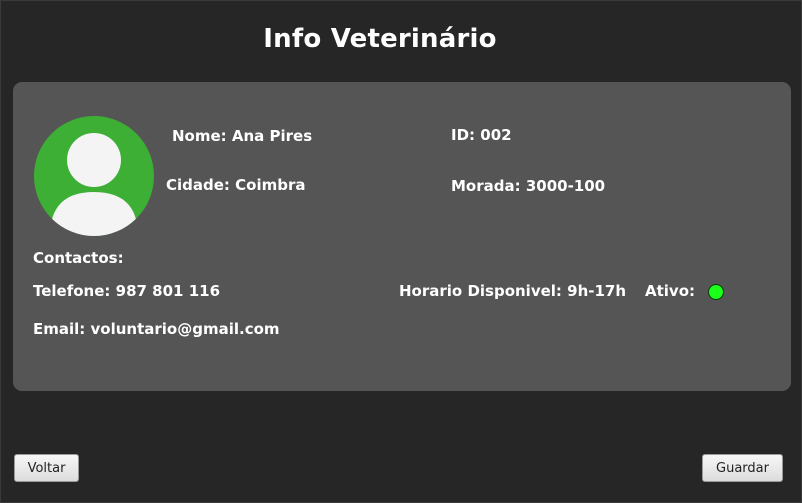 The width and height of the screenshot is (802, 503). I want to click on save-button: Guardar, so click(742, 468).